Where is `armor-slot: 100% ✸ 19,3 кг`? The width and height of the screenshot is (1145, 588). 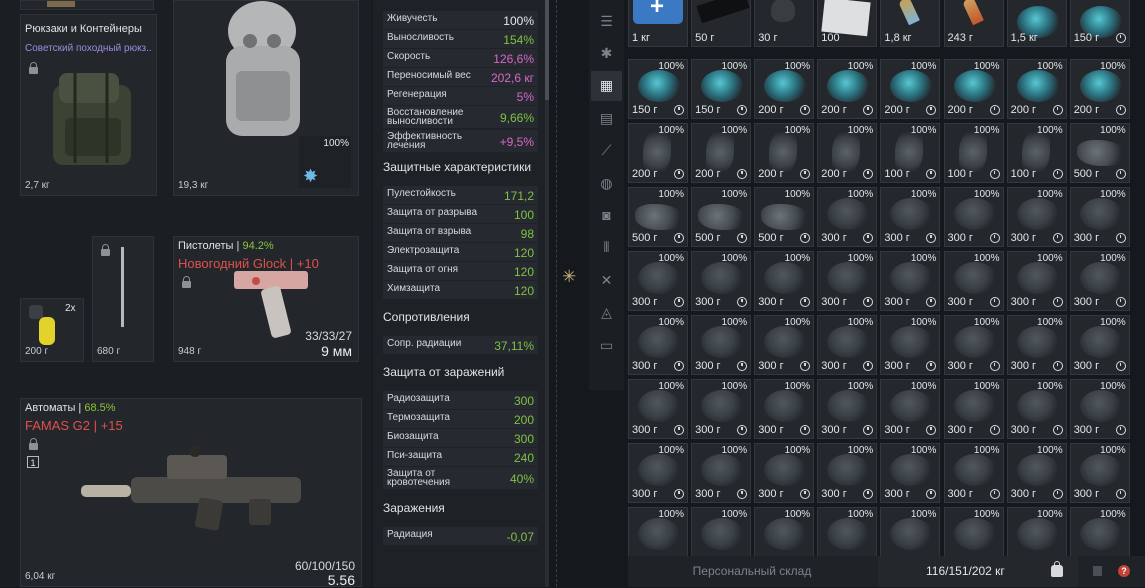 armor-slot: 100% ✸ 19,3 кг is located at coordinates (266, 98).